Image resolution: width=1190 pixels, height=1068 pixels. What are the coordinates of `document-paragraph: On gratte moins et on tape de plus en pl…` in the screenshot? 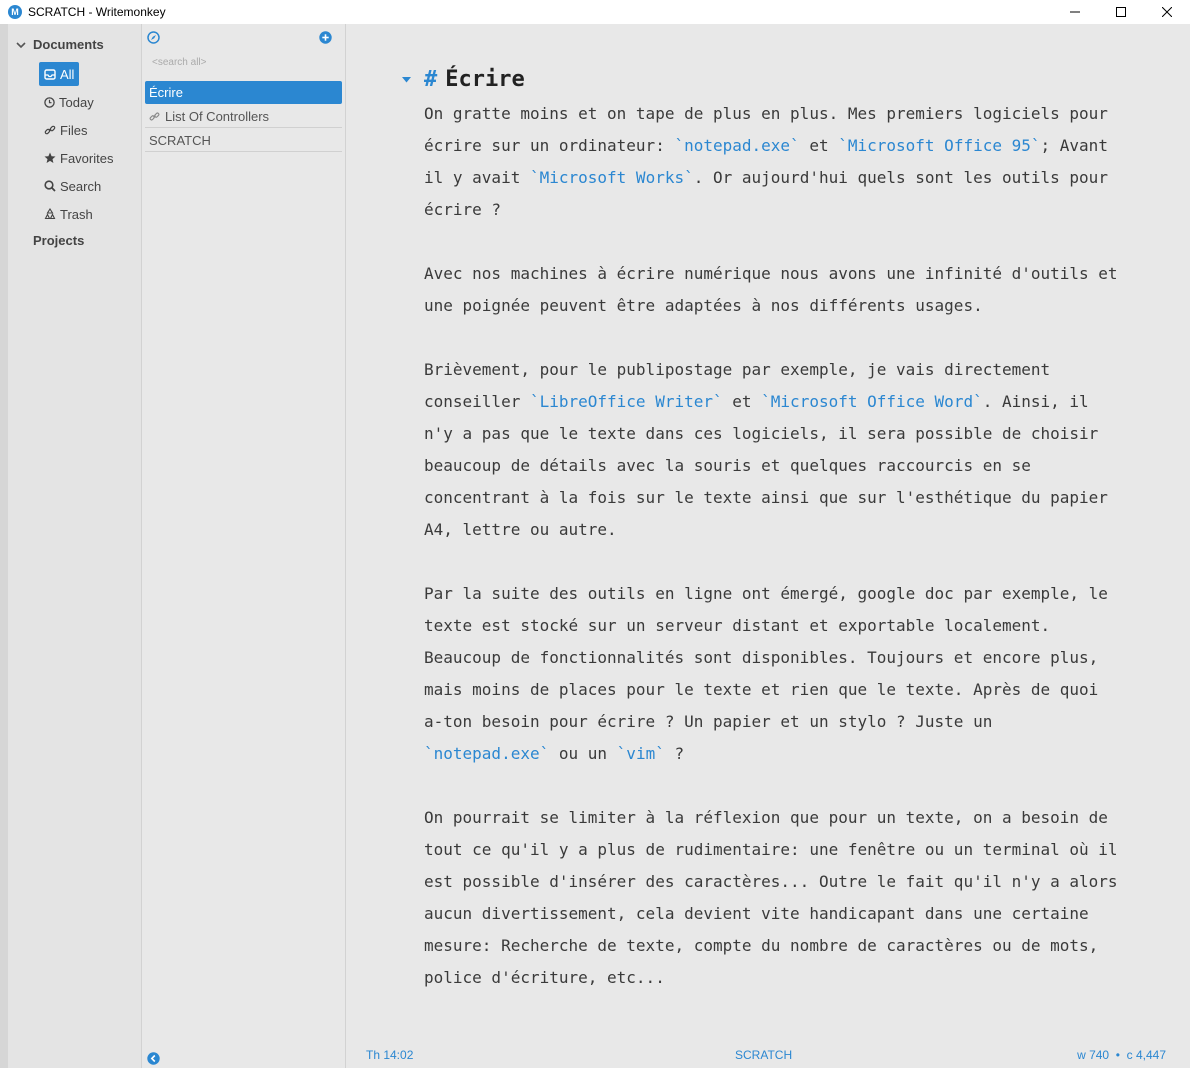 It's located at (774, 162).